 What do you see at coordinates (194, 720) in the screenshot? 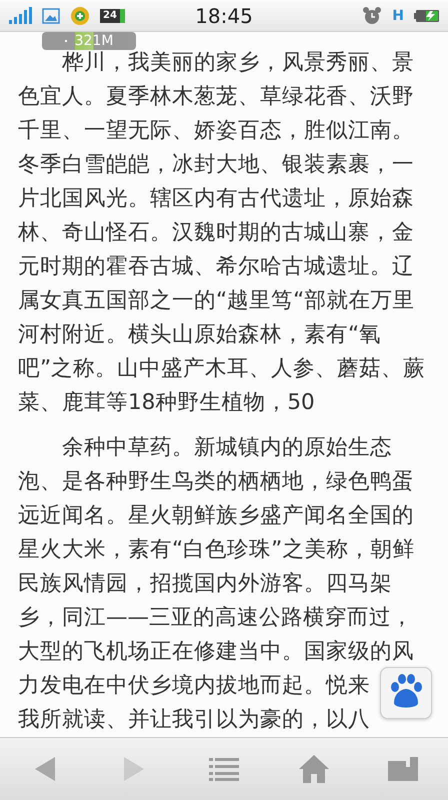
I see `text-line: 我所就读、并让我引以为豪的，以八` at bounding box center [194, 720].